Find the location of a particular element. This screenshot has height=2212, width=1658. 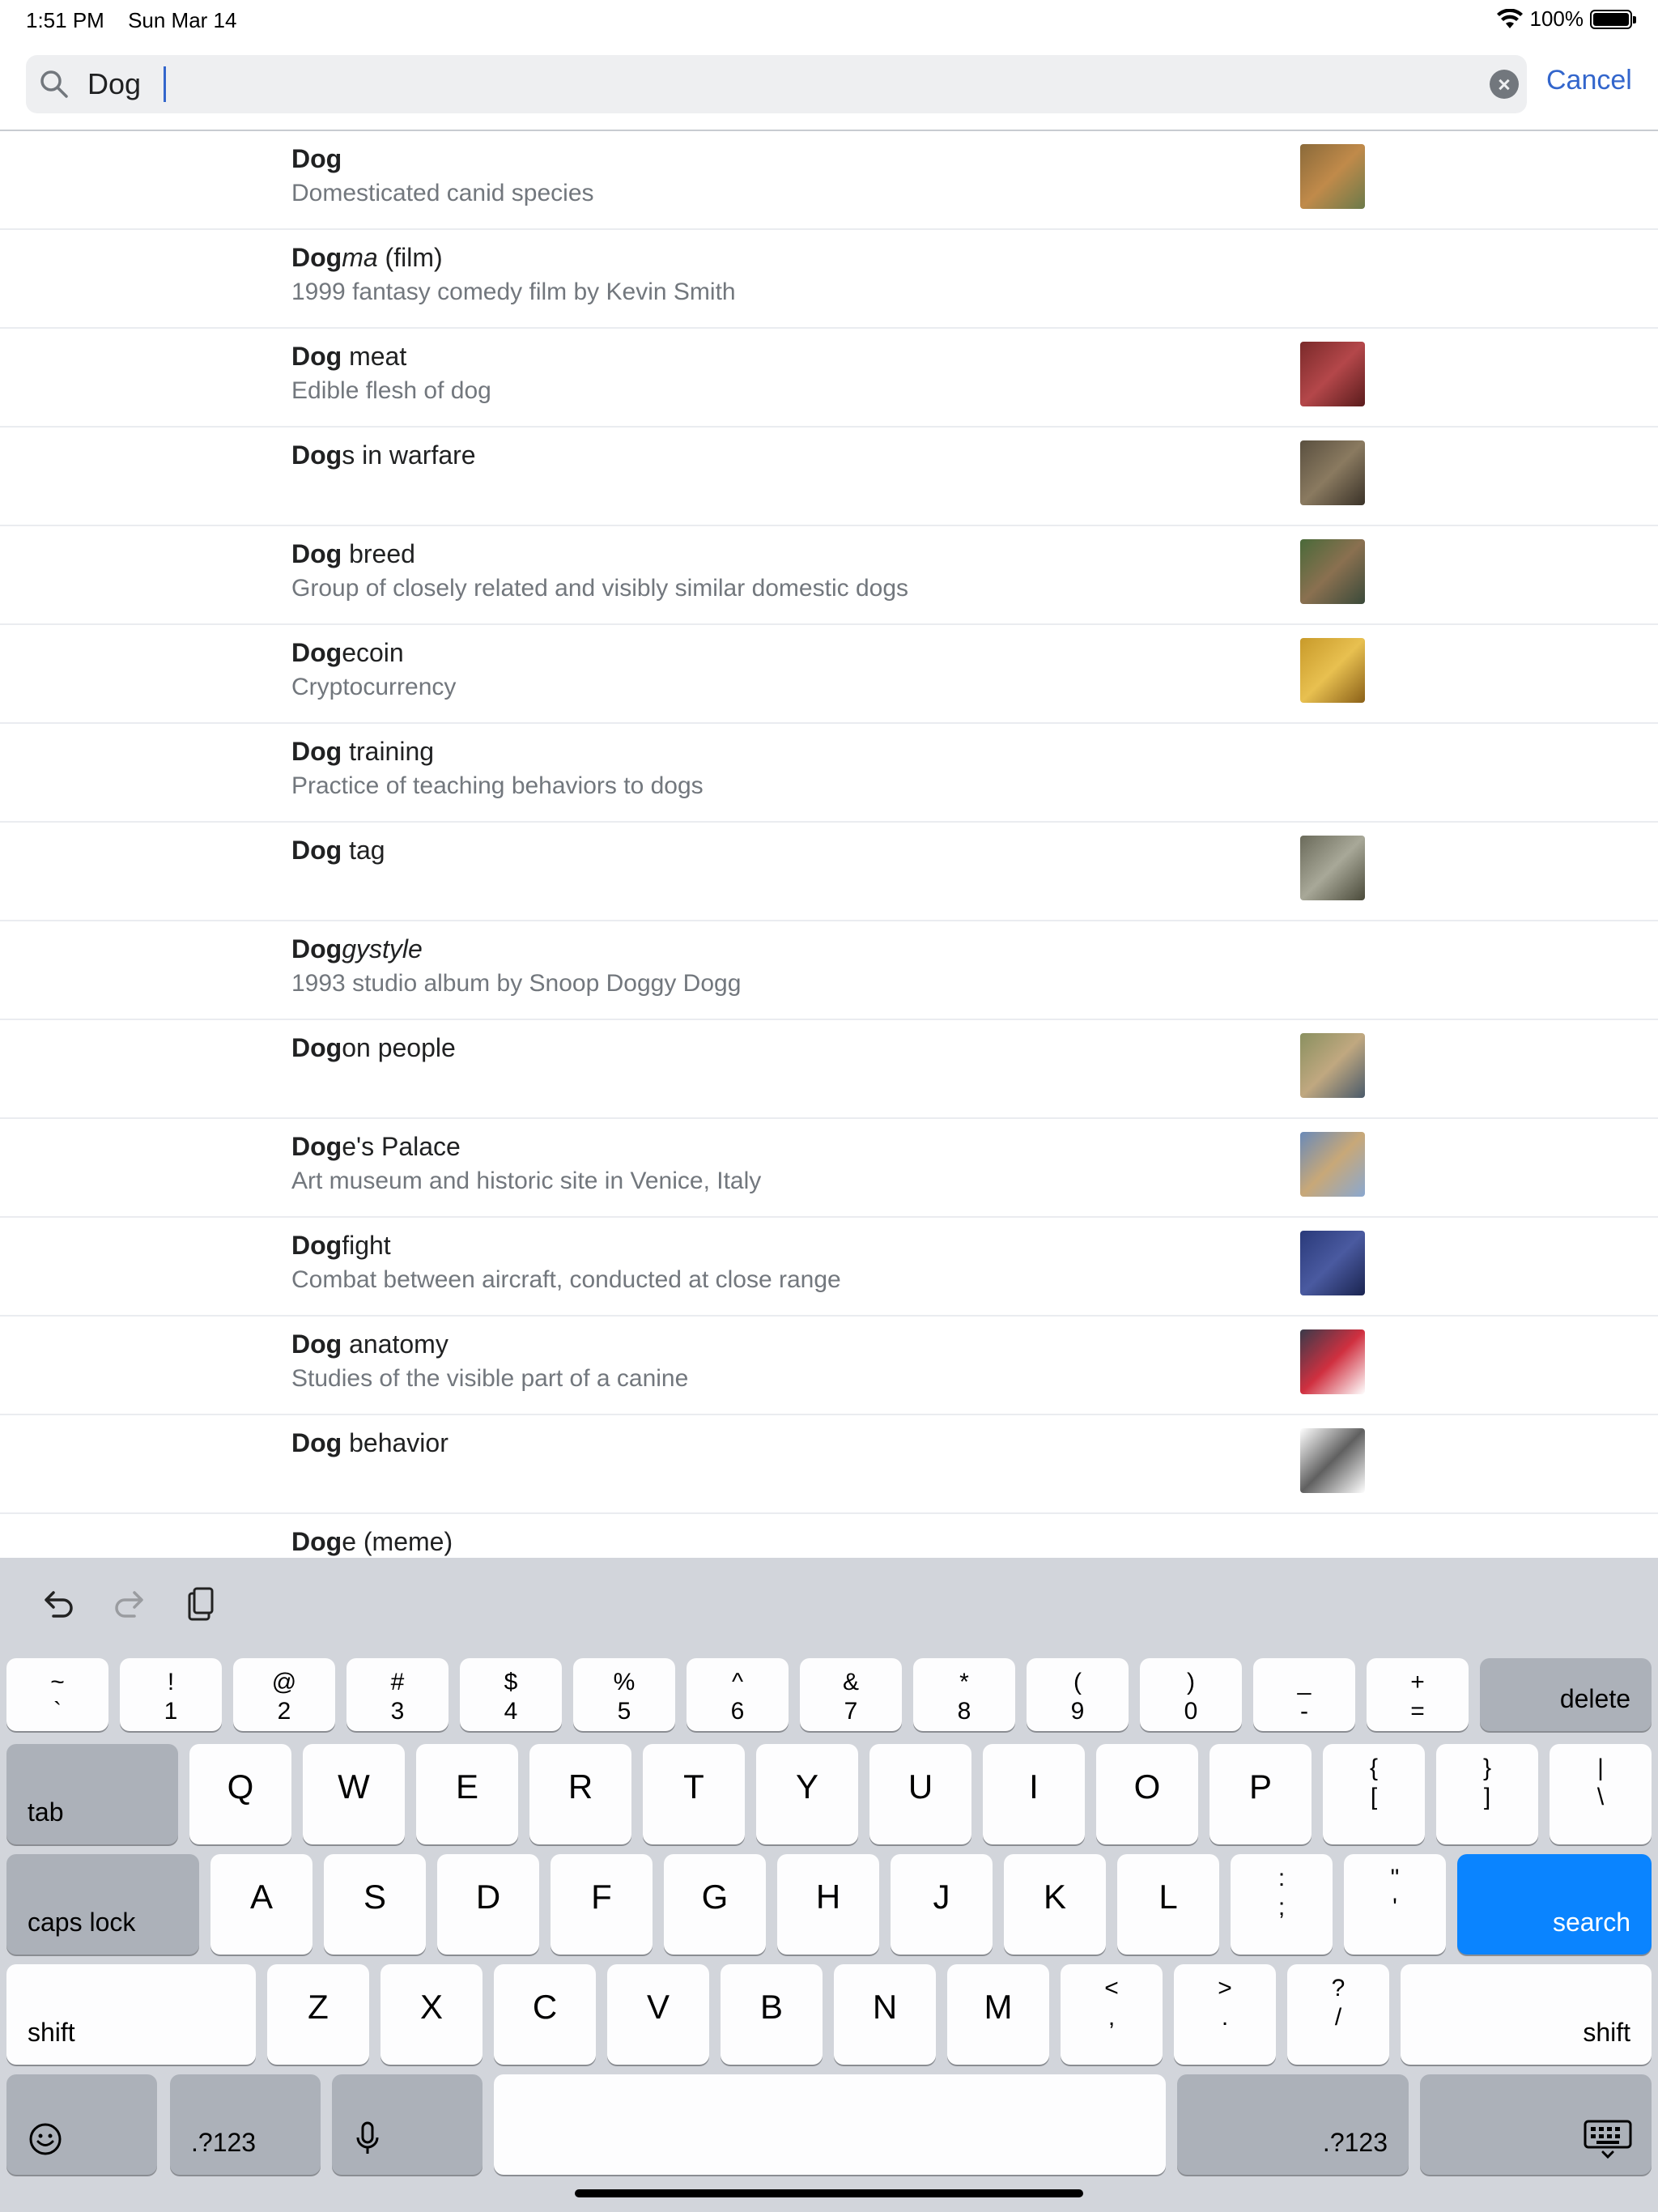

key-3: #3 is located at coordinates (397, 1695).